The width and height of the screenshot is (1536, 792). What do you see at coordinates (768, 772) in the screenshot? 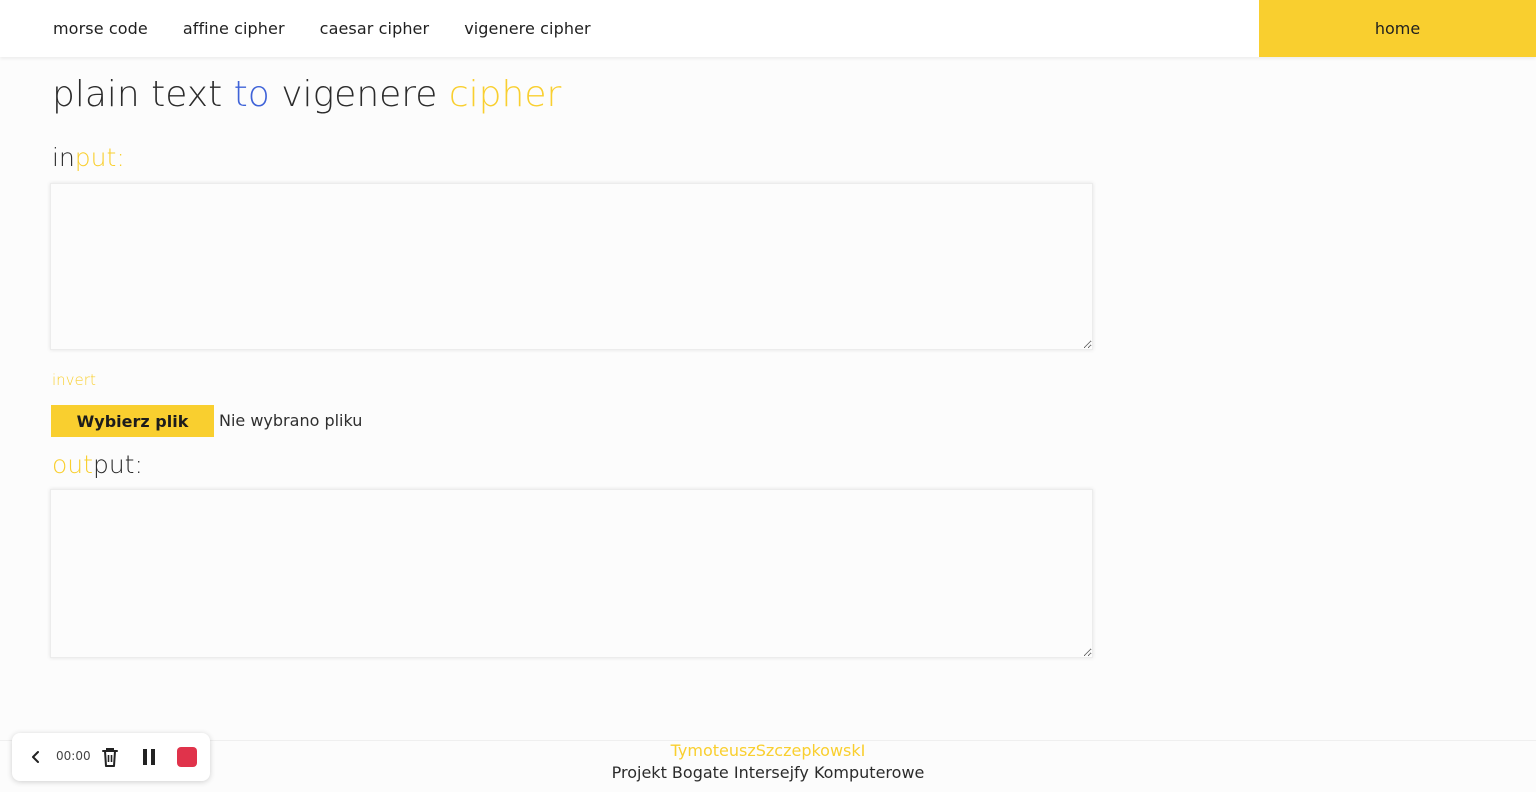
I see `footer-project: Projekt Bogate Intersejfy Komputerowe` at bounding box center [768, 772].